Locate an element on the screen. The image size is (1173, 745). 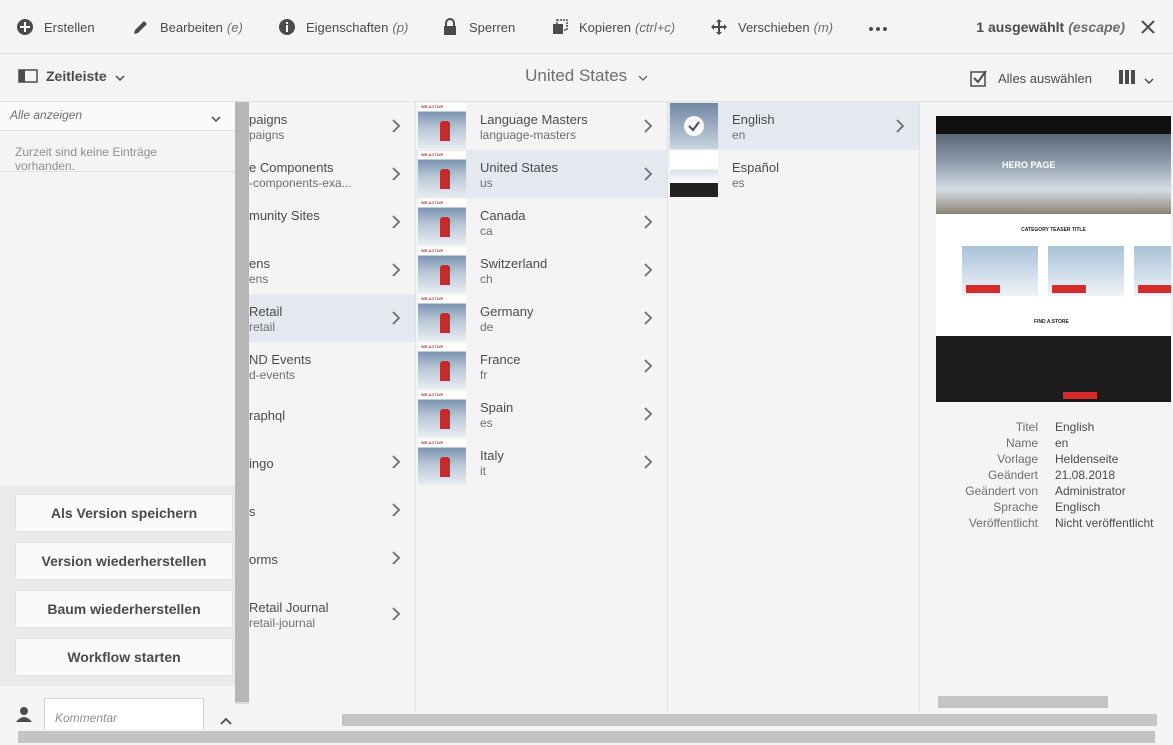
list-item: WE.ACTIVE Italy it is located at coordinates (541, 462).